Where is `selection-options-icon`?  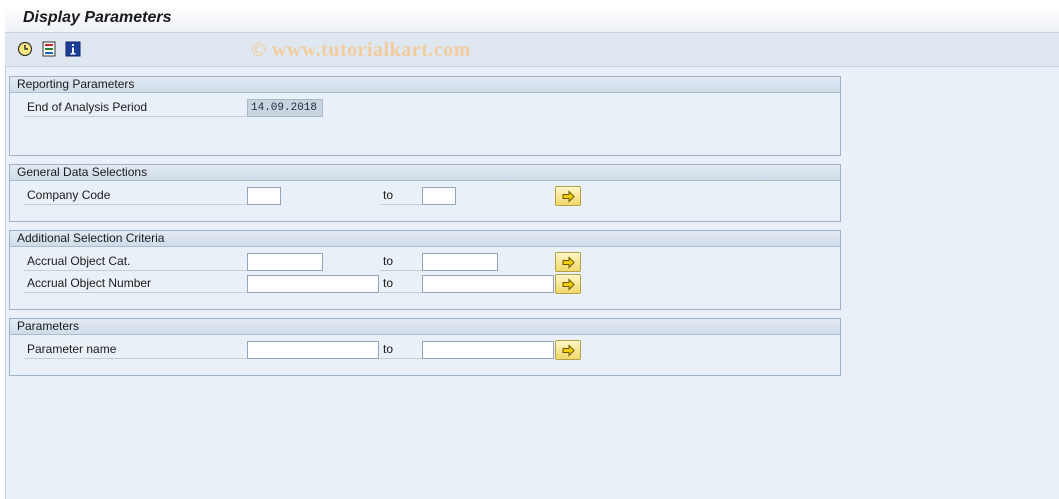 selection-options-icon is located at coordinates (49, 49).